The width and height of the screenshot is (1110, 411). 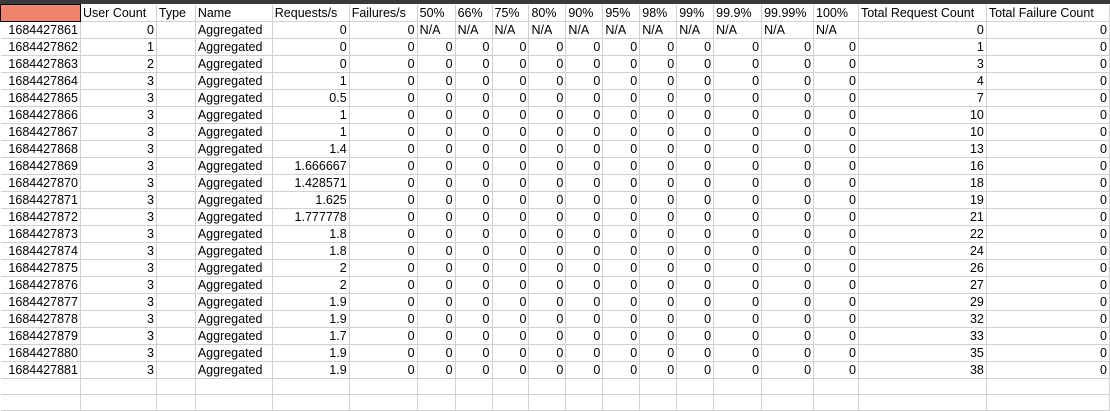 I want to click on table-cell: 32, so click(x=922, y=319).